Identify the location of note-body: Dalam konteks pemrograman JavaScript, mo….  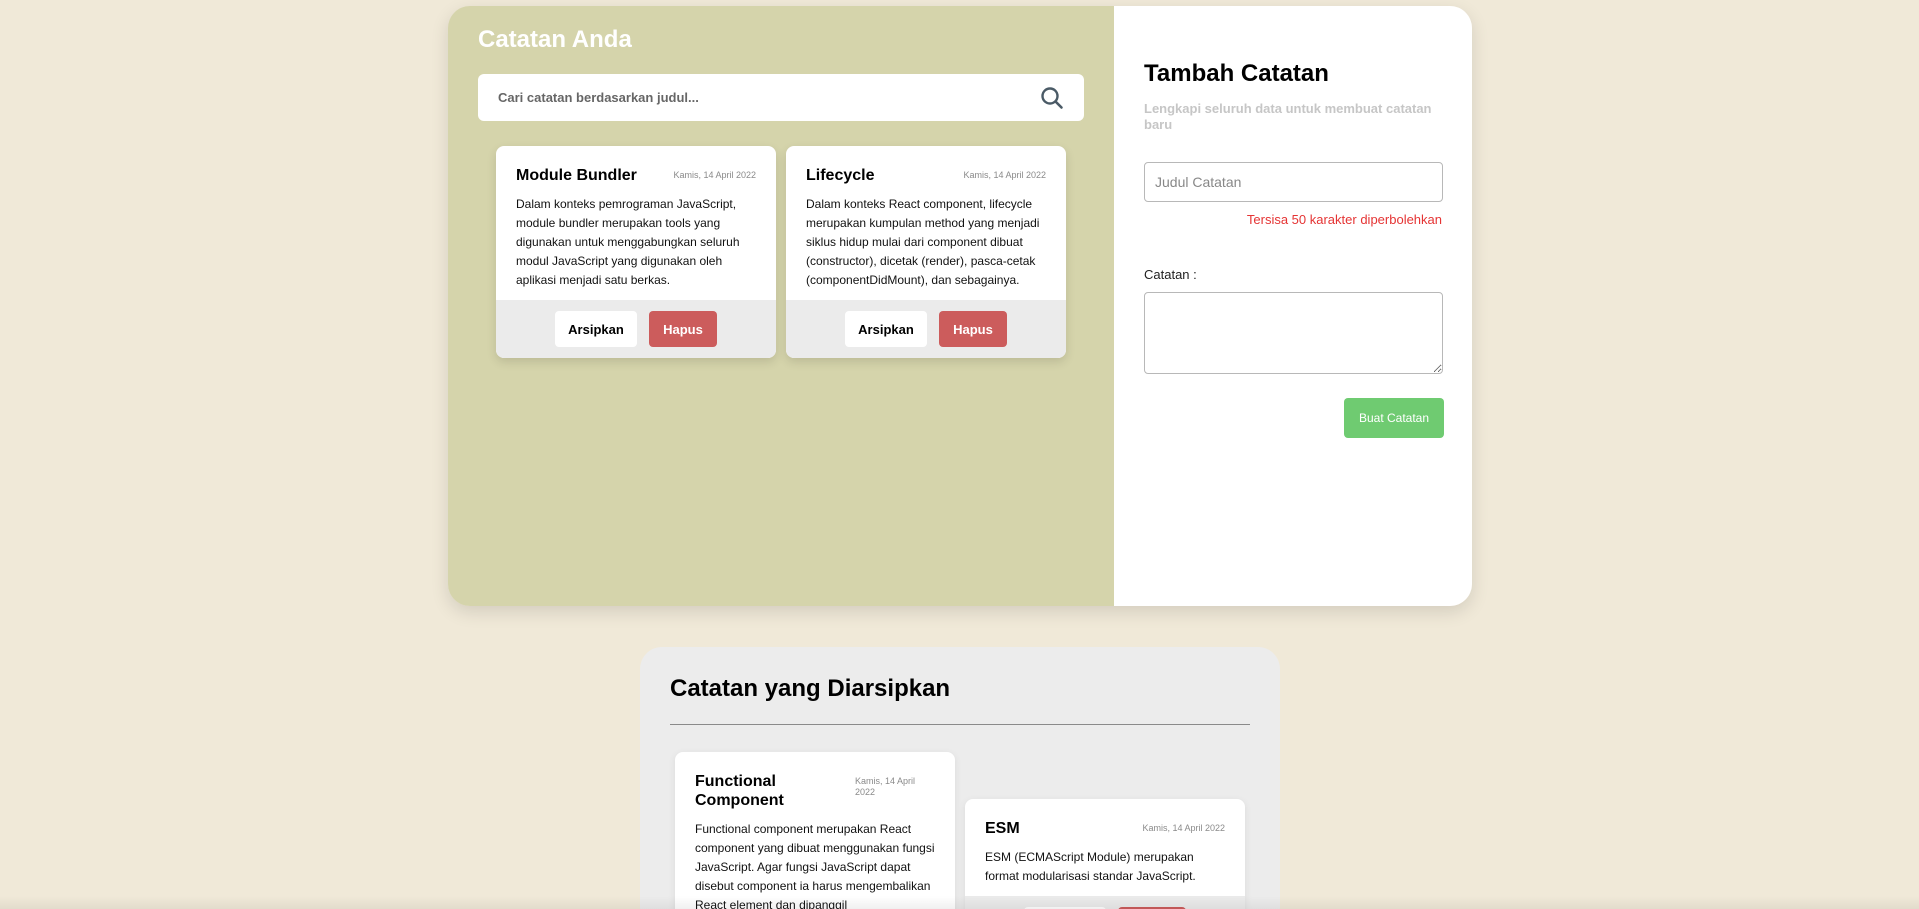
(628, 242).